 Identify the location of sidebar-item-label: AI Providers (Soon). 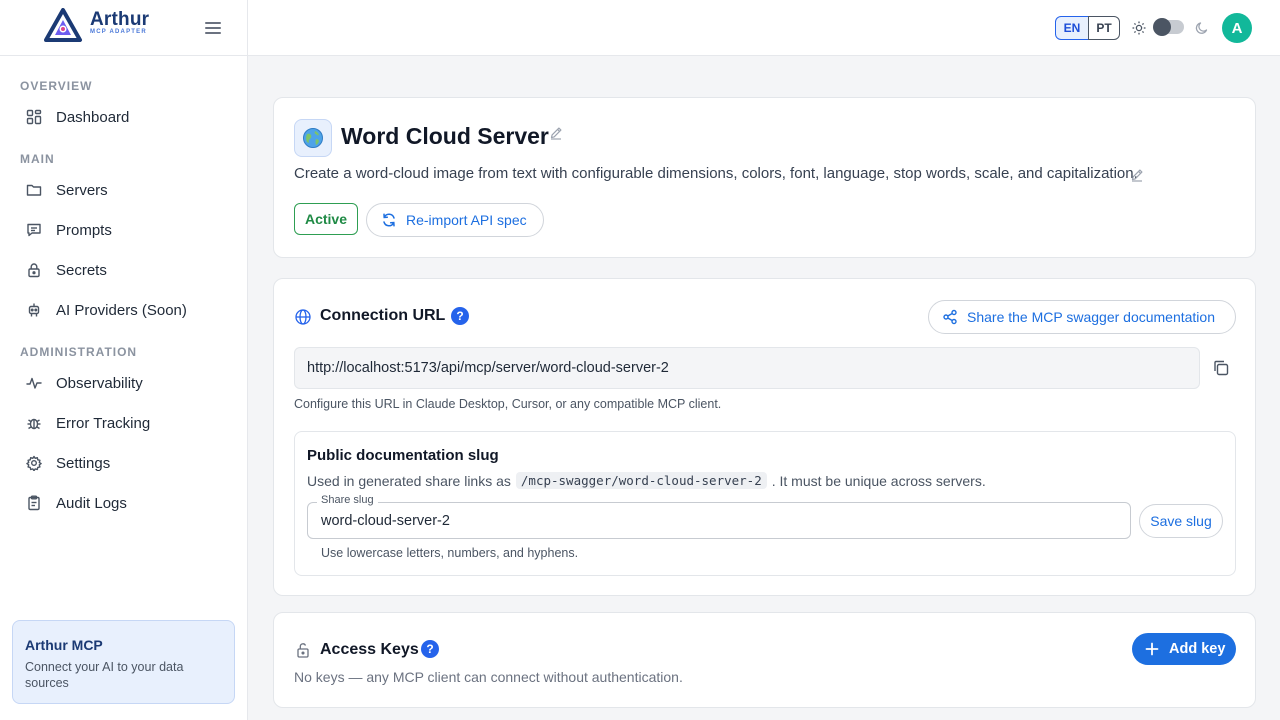
(121, 310).